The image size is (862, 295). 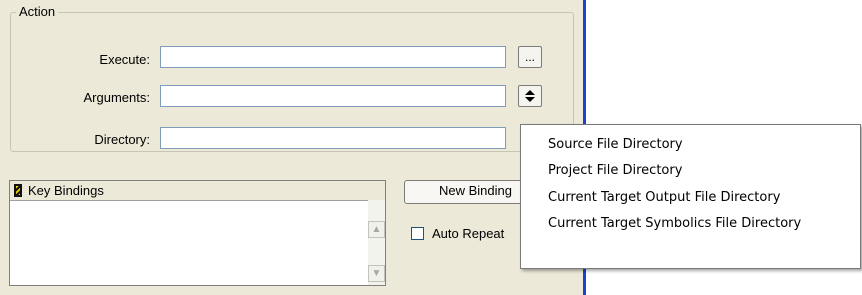 I want to click on arguments-label: Arguments:, so click(x=116, y=97).